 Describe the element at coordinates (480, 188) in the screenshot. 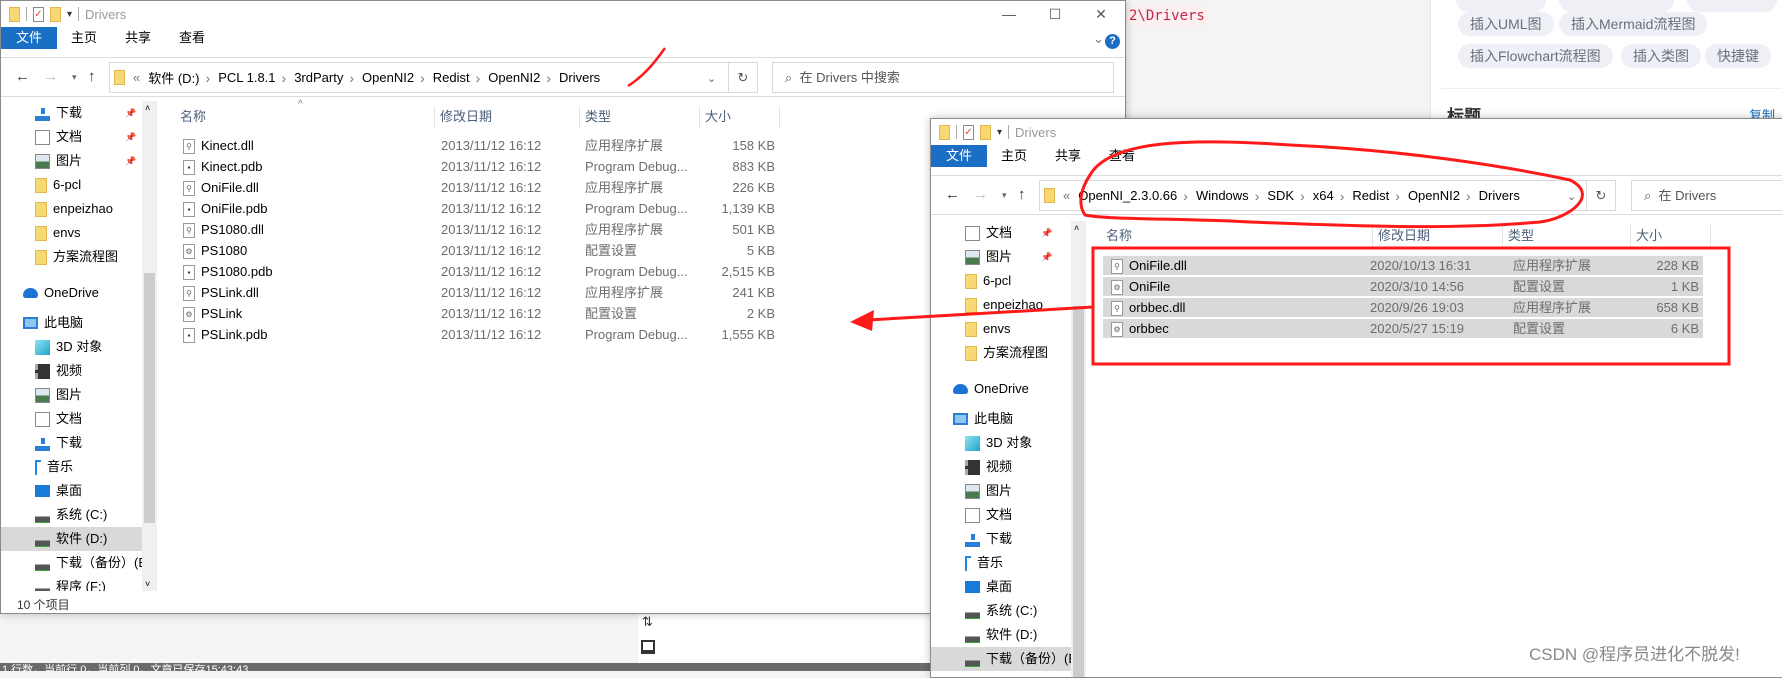

I see `file-row: ⚲ OniFile.dll 2013/11/12 16:12 应用程序扩展 226 KB` at that location.